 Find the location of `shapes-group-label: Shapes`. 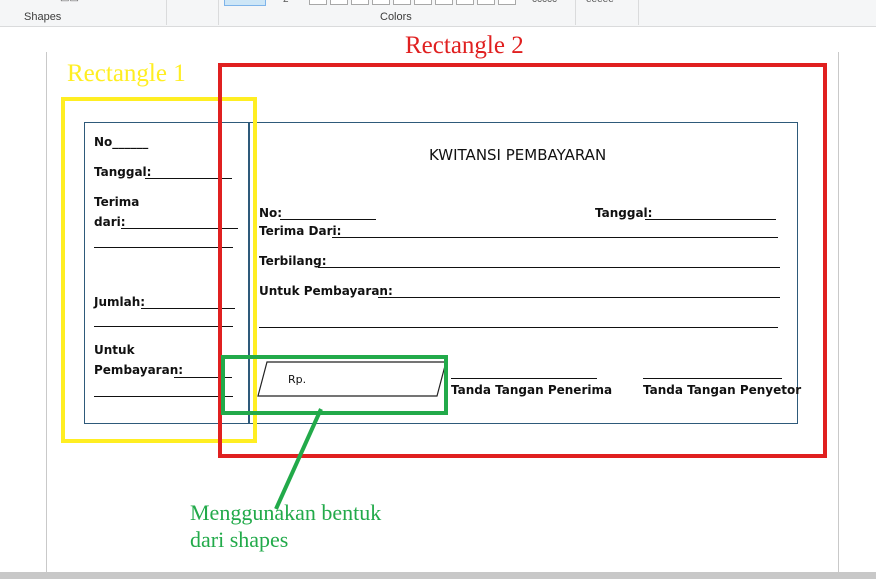

shapes-group-label: Shapes is located at coordinates (43, 17).